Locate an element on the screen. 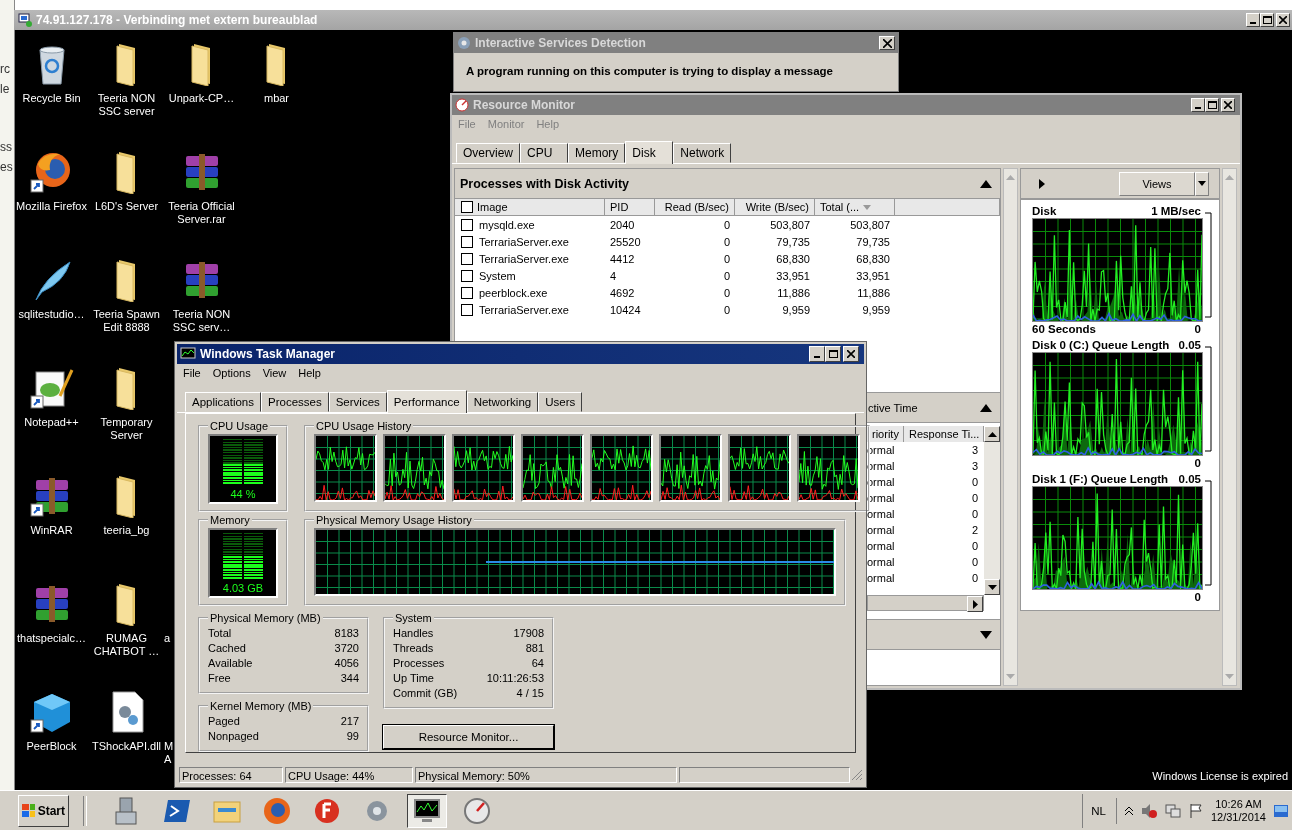  stat-label: Total is located at coordinates (220, 633).